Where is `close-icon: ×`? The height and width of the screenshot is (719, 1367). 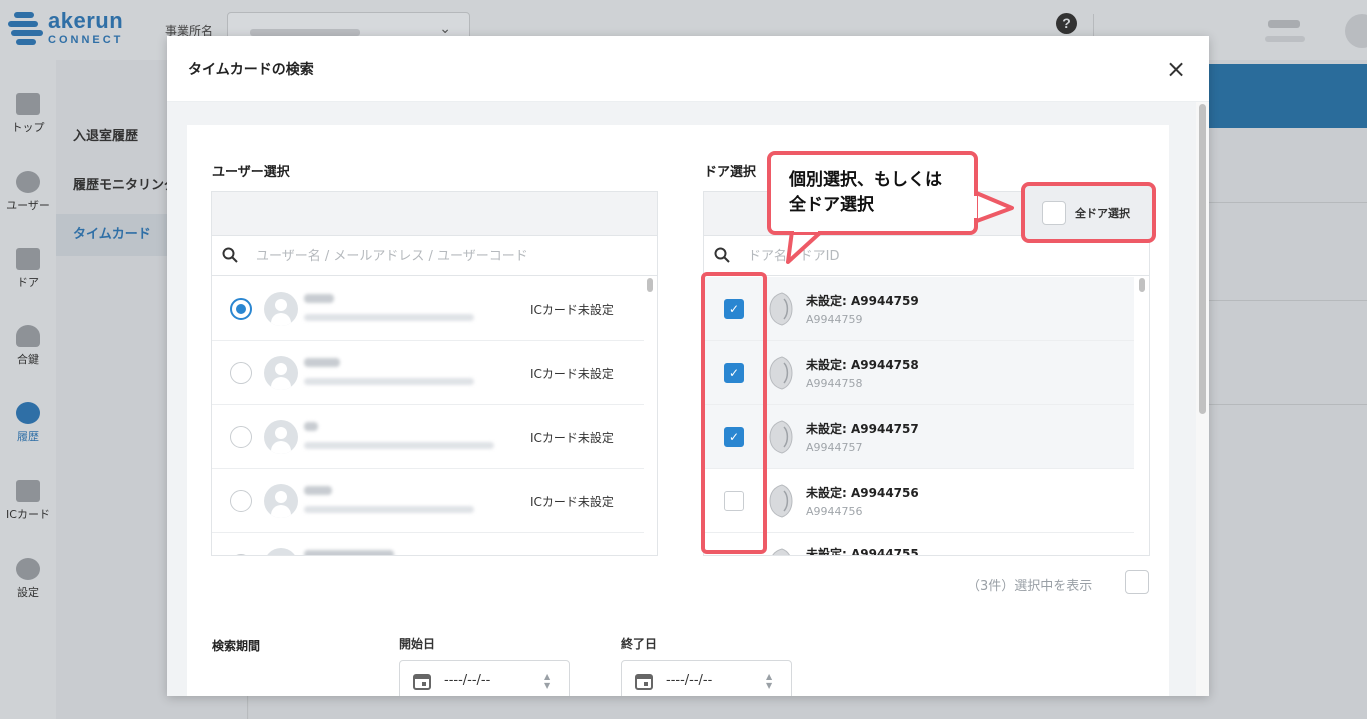
close-icon: × is located at coordinates (1176, 69).